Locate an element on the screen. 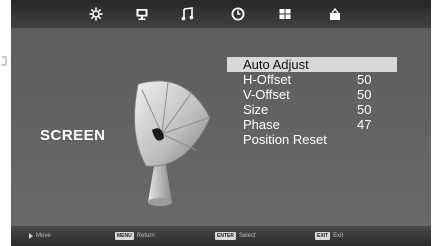 This screenshot has width=432, height=246. lock-icon is located at coordinates (335, 13).